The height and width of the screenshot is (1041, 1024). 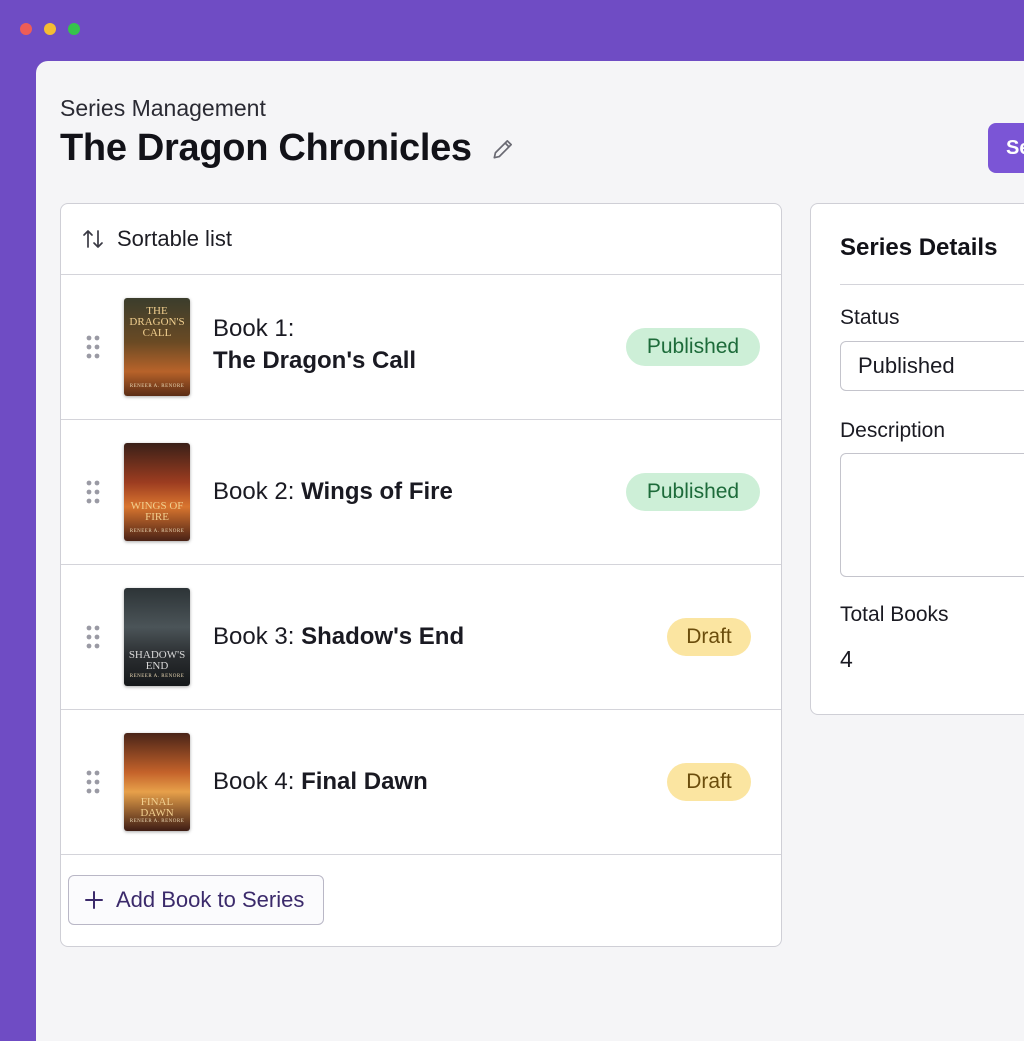 I want to click on description-label: Description, so click(x=893, y=430).